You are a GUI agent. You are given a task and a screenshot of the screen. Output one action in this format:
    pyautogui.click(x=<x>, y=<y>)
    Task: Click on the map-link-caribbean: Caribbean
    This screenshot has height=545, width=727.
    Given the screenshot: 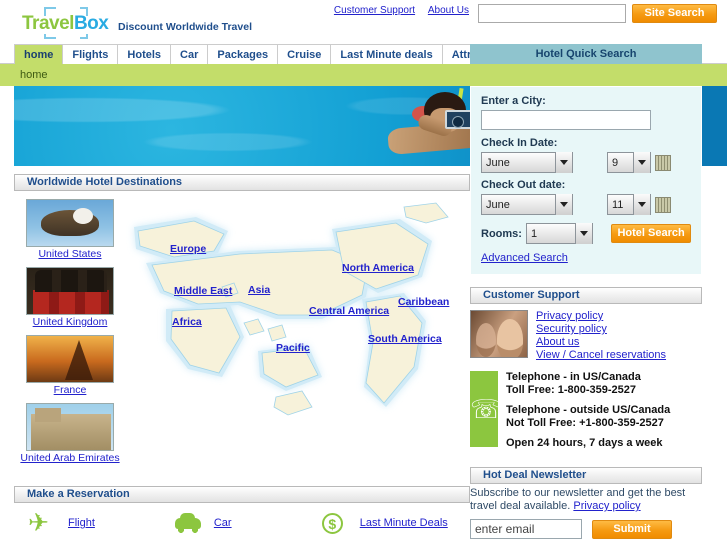 What is the action you would take?
    pyautogui.click(x=423, y=302)
    